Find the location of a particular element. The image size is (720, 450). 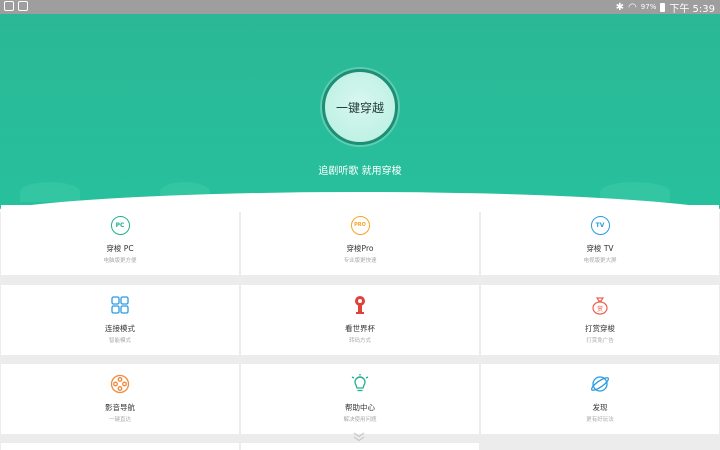

slogan: 追剧听歌 就用穿梭 is located at coordinates (360, 171).